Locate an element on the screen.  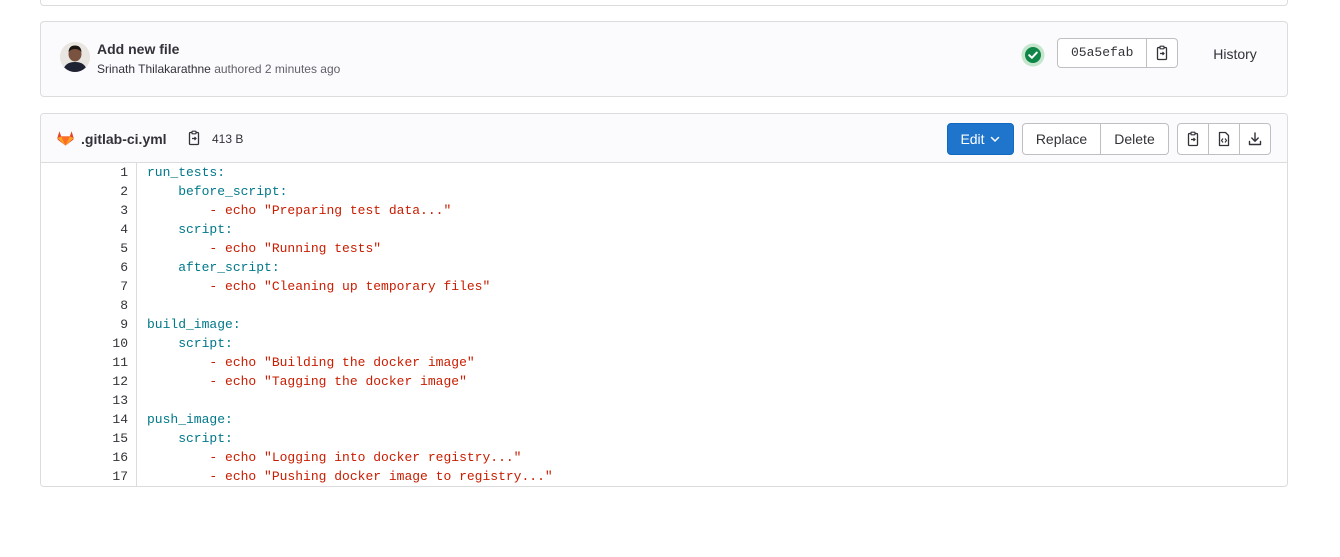
line-number: 16 is located at coordinates (84, 457).